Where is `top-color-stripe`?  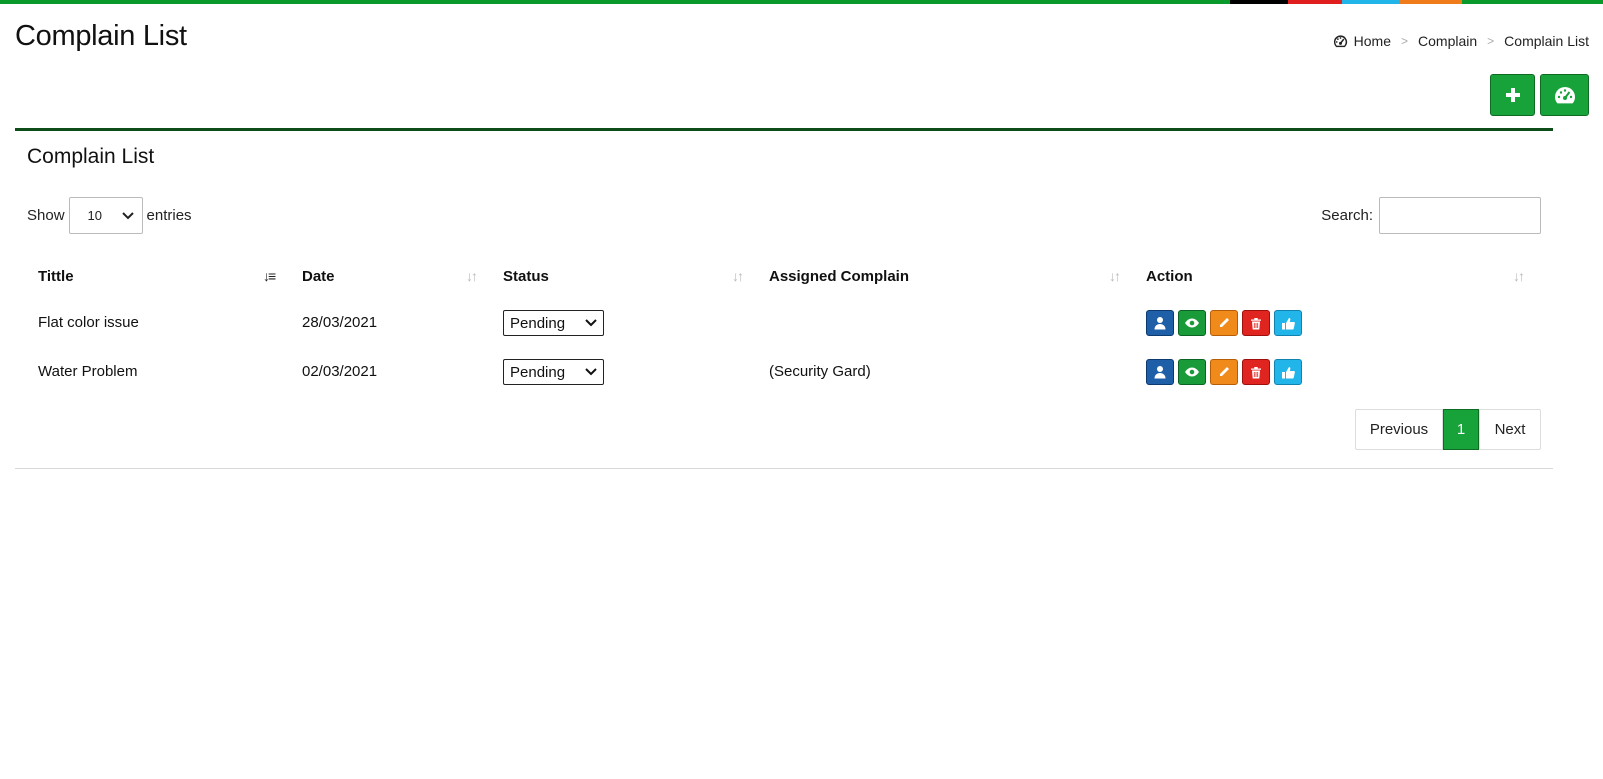
top-color-stripe is located at coordinates (801, 2).